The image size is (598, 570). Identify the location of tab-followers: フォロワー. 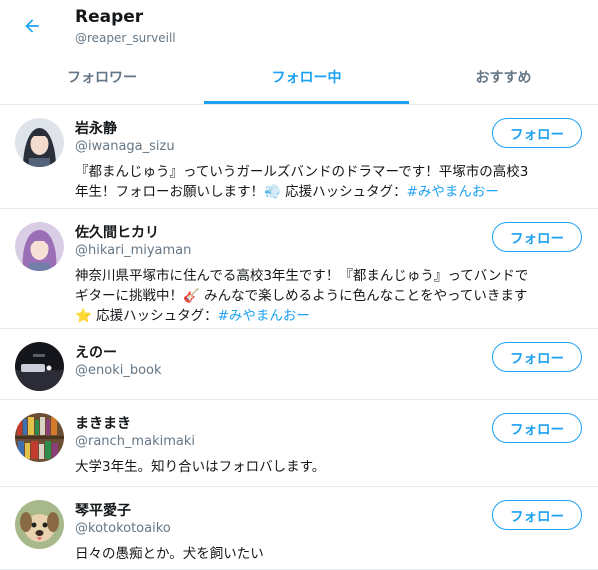
(102, 80).